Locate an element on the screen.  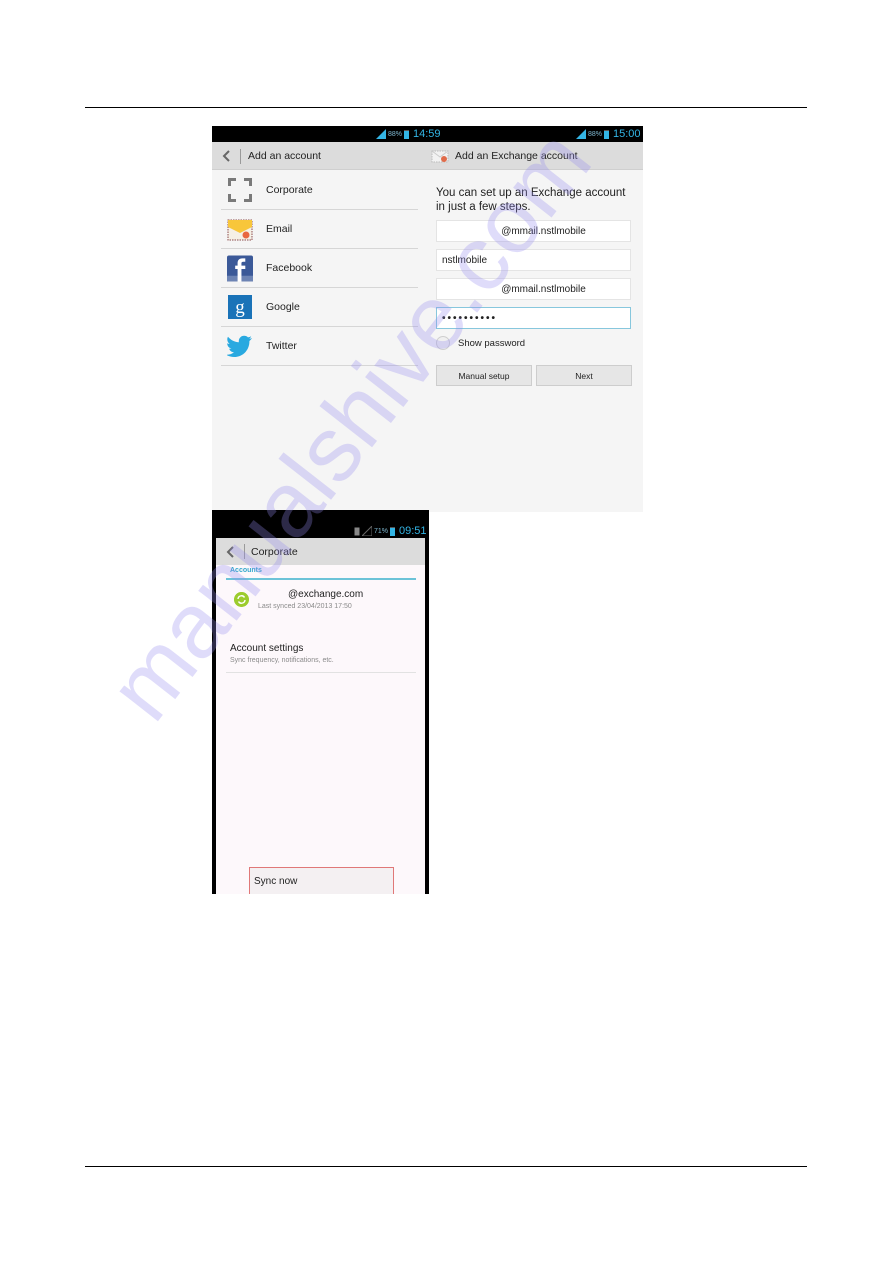
action-bar: Corporate is located at coordinates (320, 551).